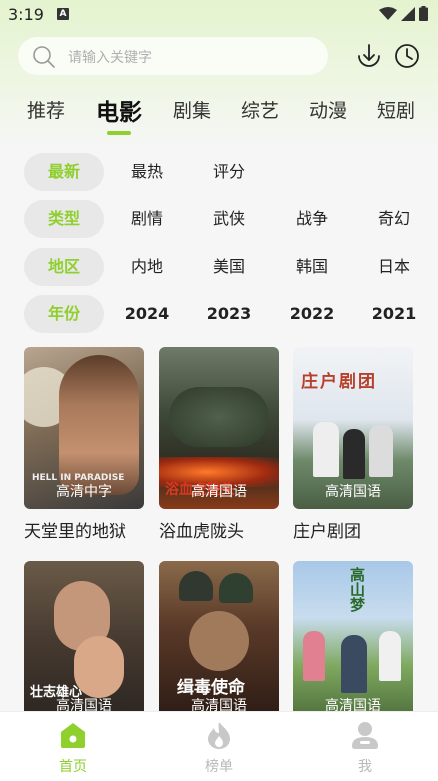 The image size is (438, 781). What do you see at coordinates (64, 267) in the screenshot?
I see `filter-chip-region: 地区` at bounding box center [64, 267].